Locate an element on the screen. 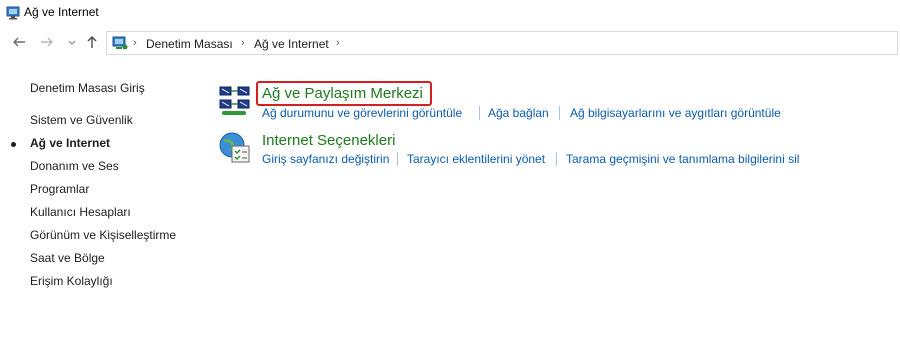 Image resolution: width=900 pixels, height=339 pixels. back-arrow-icon is located at coordinates (19, 43).